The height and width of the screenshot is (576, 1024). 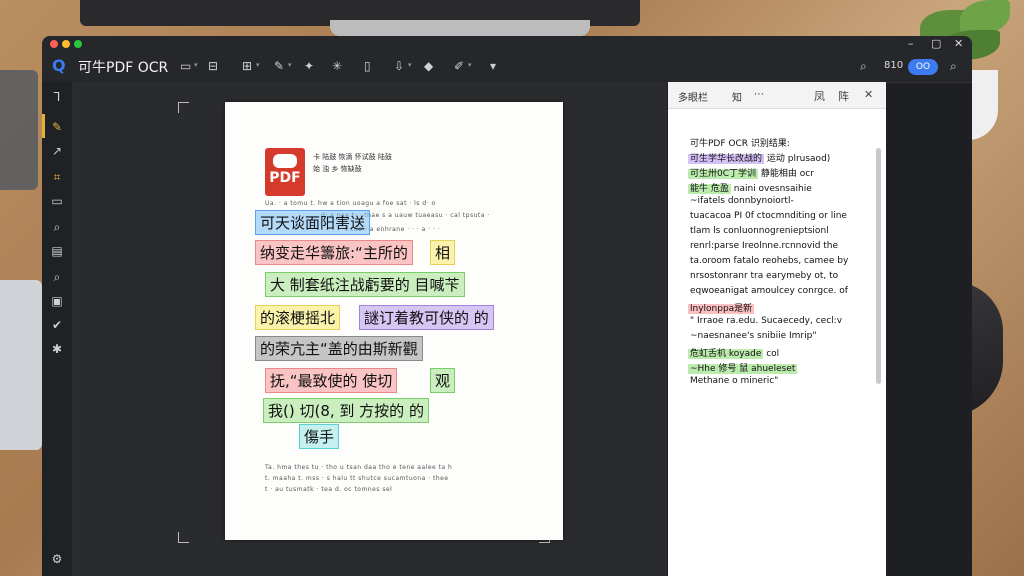 What do you see at coordinates (426, 317) in the screenshot?
I see `ocr-highlight: 謎订着教可侠的 的` at bounding box center [426, 317].